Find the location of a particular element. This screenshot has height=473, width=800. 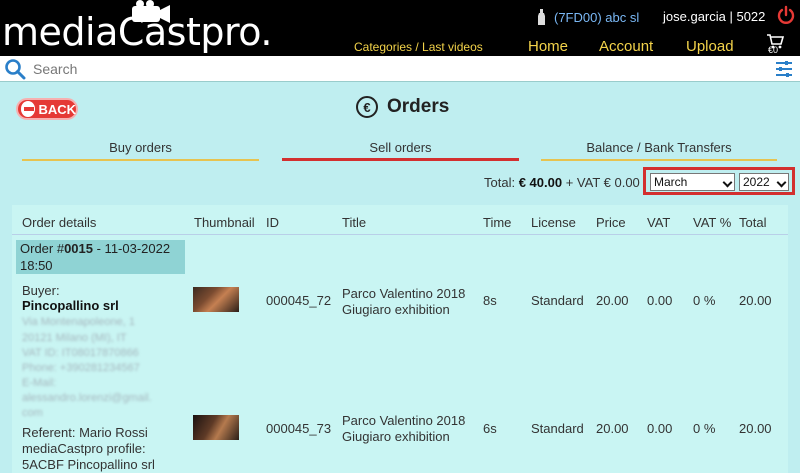

buyer-city: 20121 Milano (MI), IT is located at coordinates (74, 338).